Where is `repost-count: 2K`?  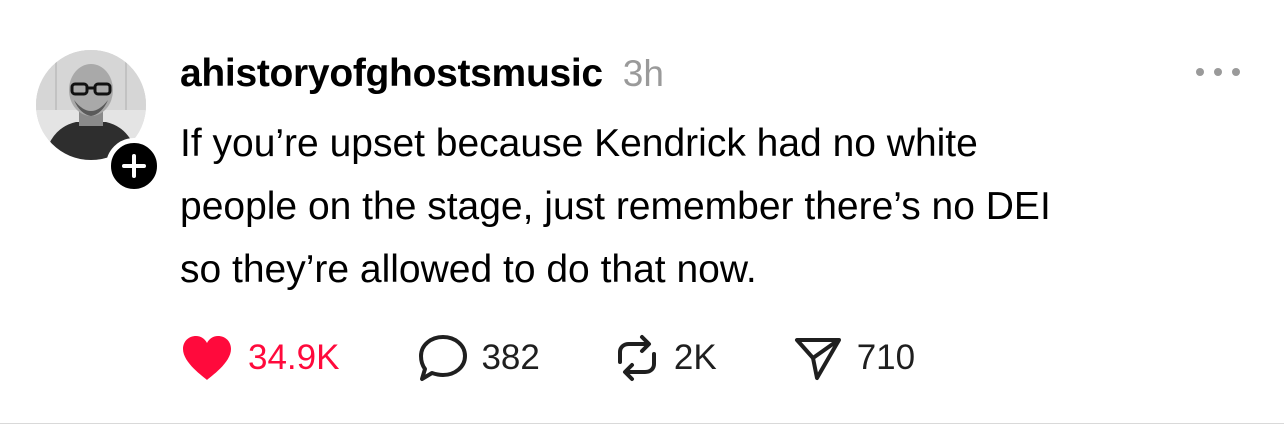
repost-count: 2K is located at coordinates (695, 357).